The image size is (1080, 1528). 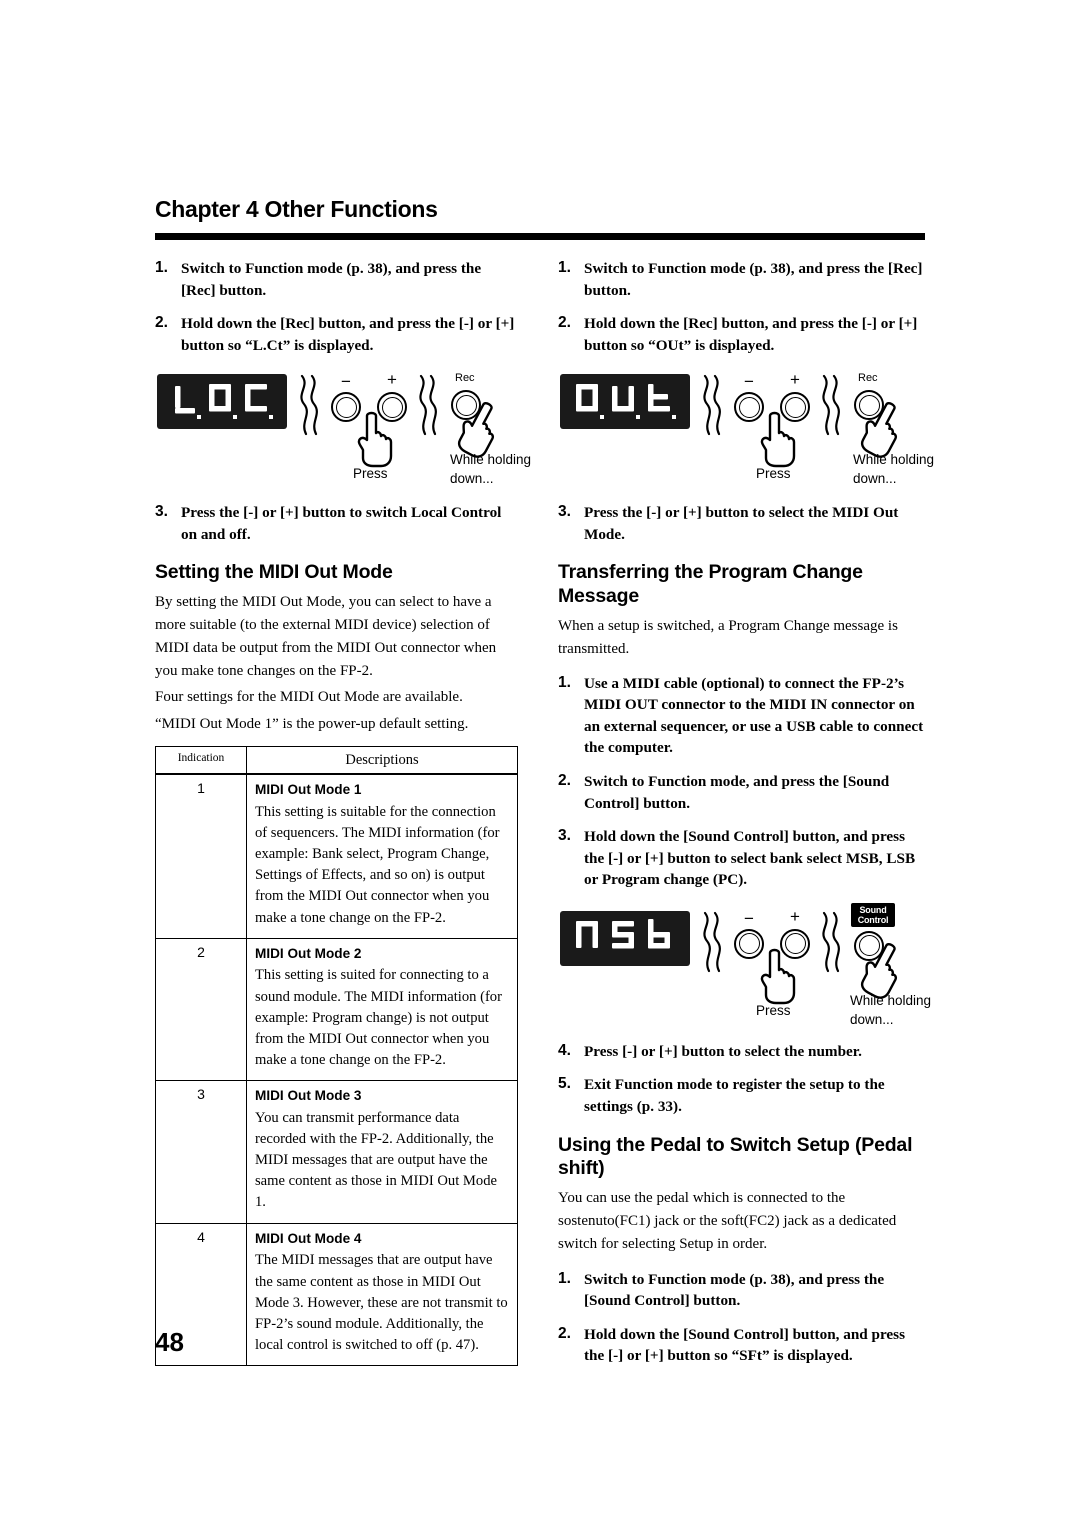 What do you see at coordinates (201, 856) in the screenshot?
I see `cell-indication: 1` at bounding box center [201, 856].